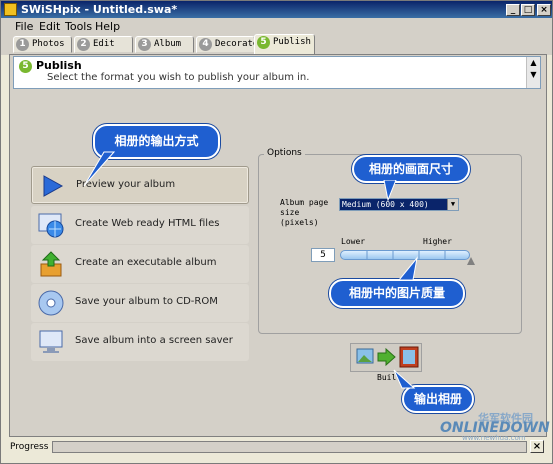  What do you see at coordinates (51, 303) in the screenshot?
I see `cd-rom-icon` at bounding box center [51, 303].